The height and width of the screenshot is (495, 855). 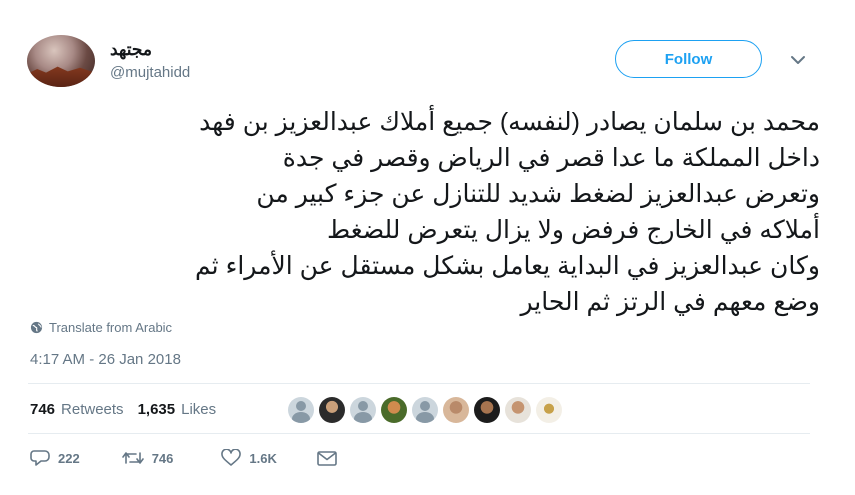 What do you see at coordinates (688, 59) in the screenshot?
I see `follow-button: Follow` at bounding box center [688, 59].